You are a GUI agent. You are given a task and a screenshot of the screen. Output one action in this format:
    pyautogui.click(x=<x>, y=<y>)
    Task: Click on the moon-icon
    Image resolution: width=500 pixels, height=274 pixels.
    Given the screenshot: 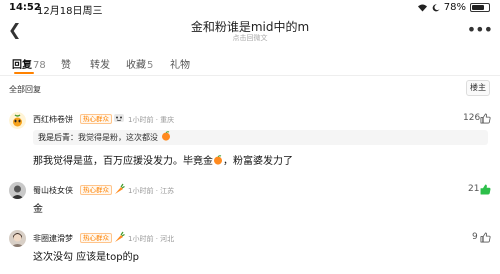 What is the action you would take?
    pyautogui.click(x=436, y=7)
    